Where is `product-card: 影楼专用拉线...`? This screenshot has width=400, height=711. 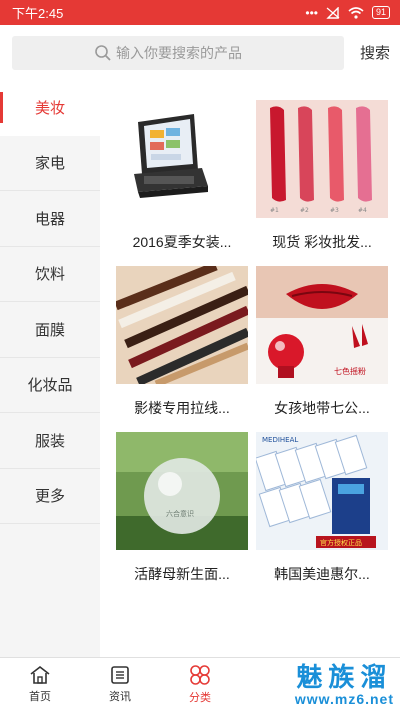 product-card: 影楼专用拉线... is located at coordinates (182, 349).